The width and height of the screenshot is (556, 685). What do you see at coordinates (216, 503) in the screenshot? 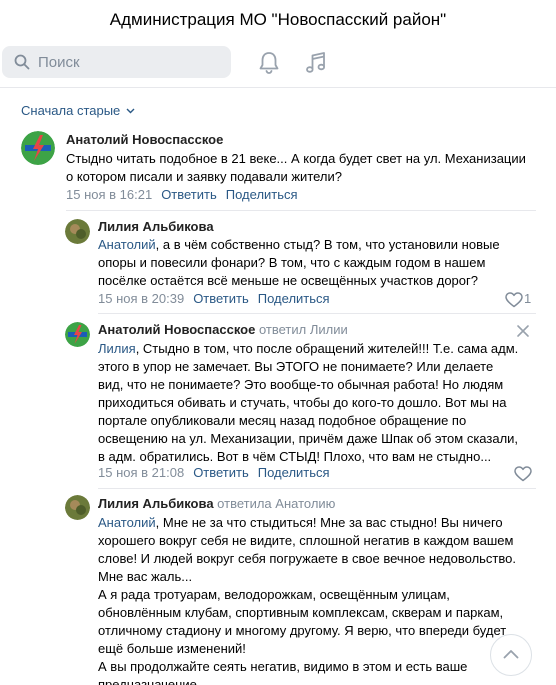
I see `comment-author: Лилия Альбикова ответила Анатолию` at bounding box center [216, 503].